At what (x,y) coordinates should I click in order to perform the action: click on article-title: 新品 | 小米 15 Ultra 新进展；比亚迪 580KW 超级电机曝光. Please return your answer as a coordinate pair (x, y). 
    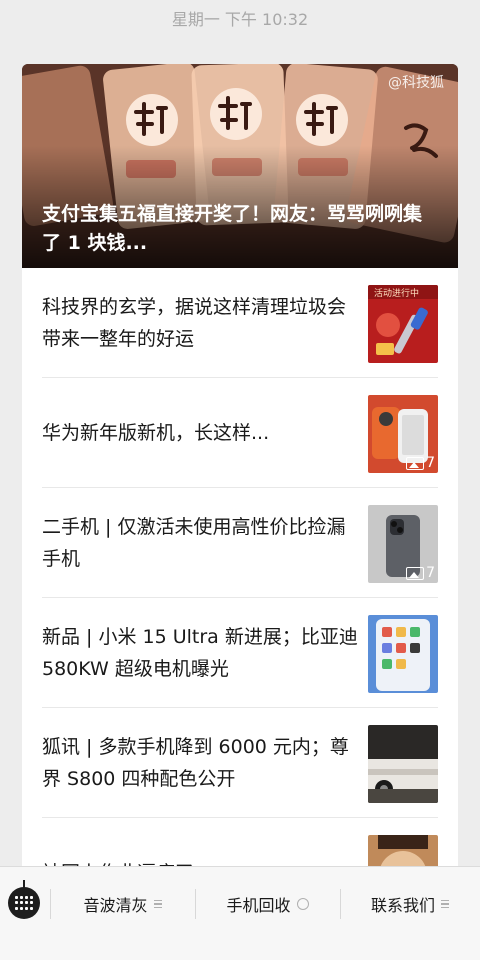
    Looking at the image, I should click on (200, 652).